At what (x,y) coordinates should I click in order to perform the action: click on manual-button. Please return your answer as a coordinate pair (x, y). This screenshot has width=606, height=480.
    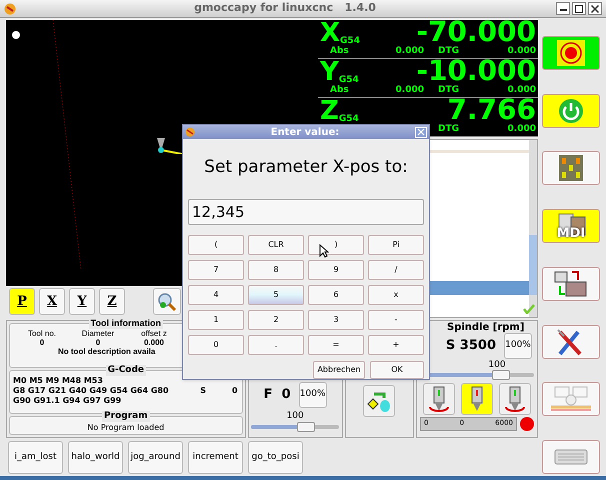
    Looking at the image, I should click on (571, 168).